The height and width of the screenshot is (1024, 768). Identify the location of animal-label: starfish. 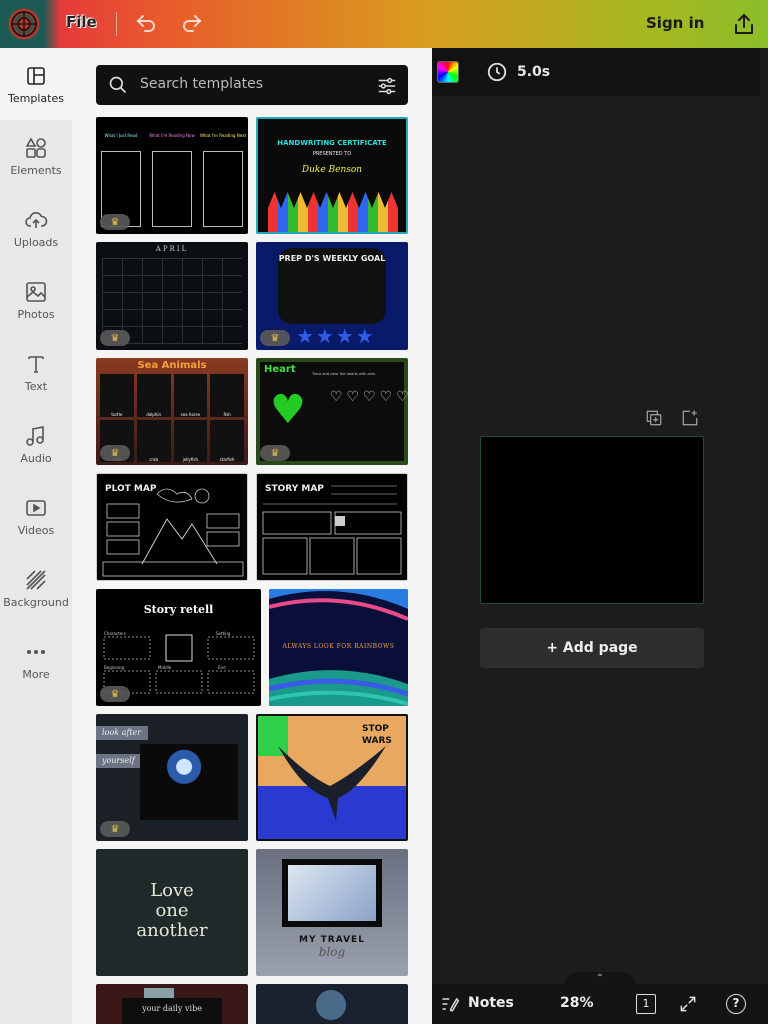
(227, 440).